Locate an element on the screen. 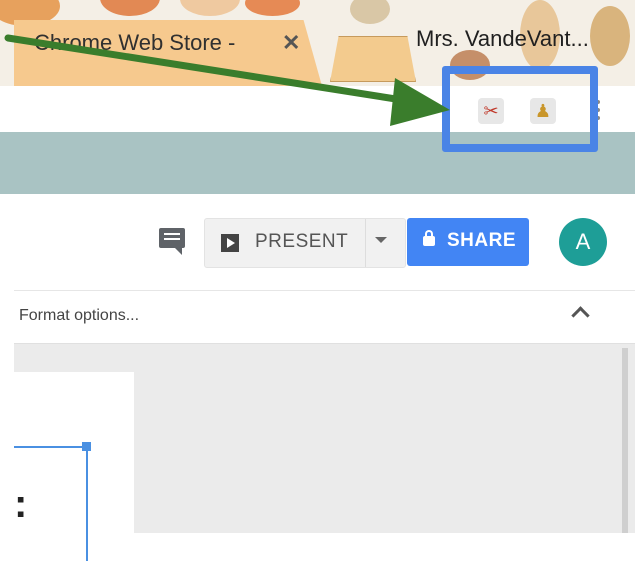  arrow-shaft is located at coordinates (211, 70).